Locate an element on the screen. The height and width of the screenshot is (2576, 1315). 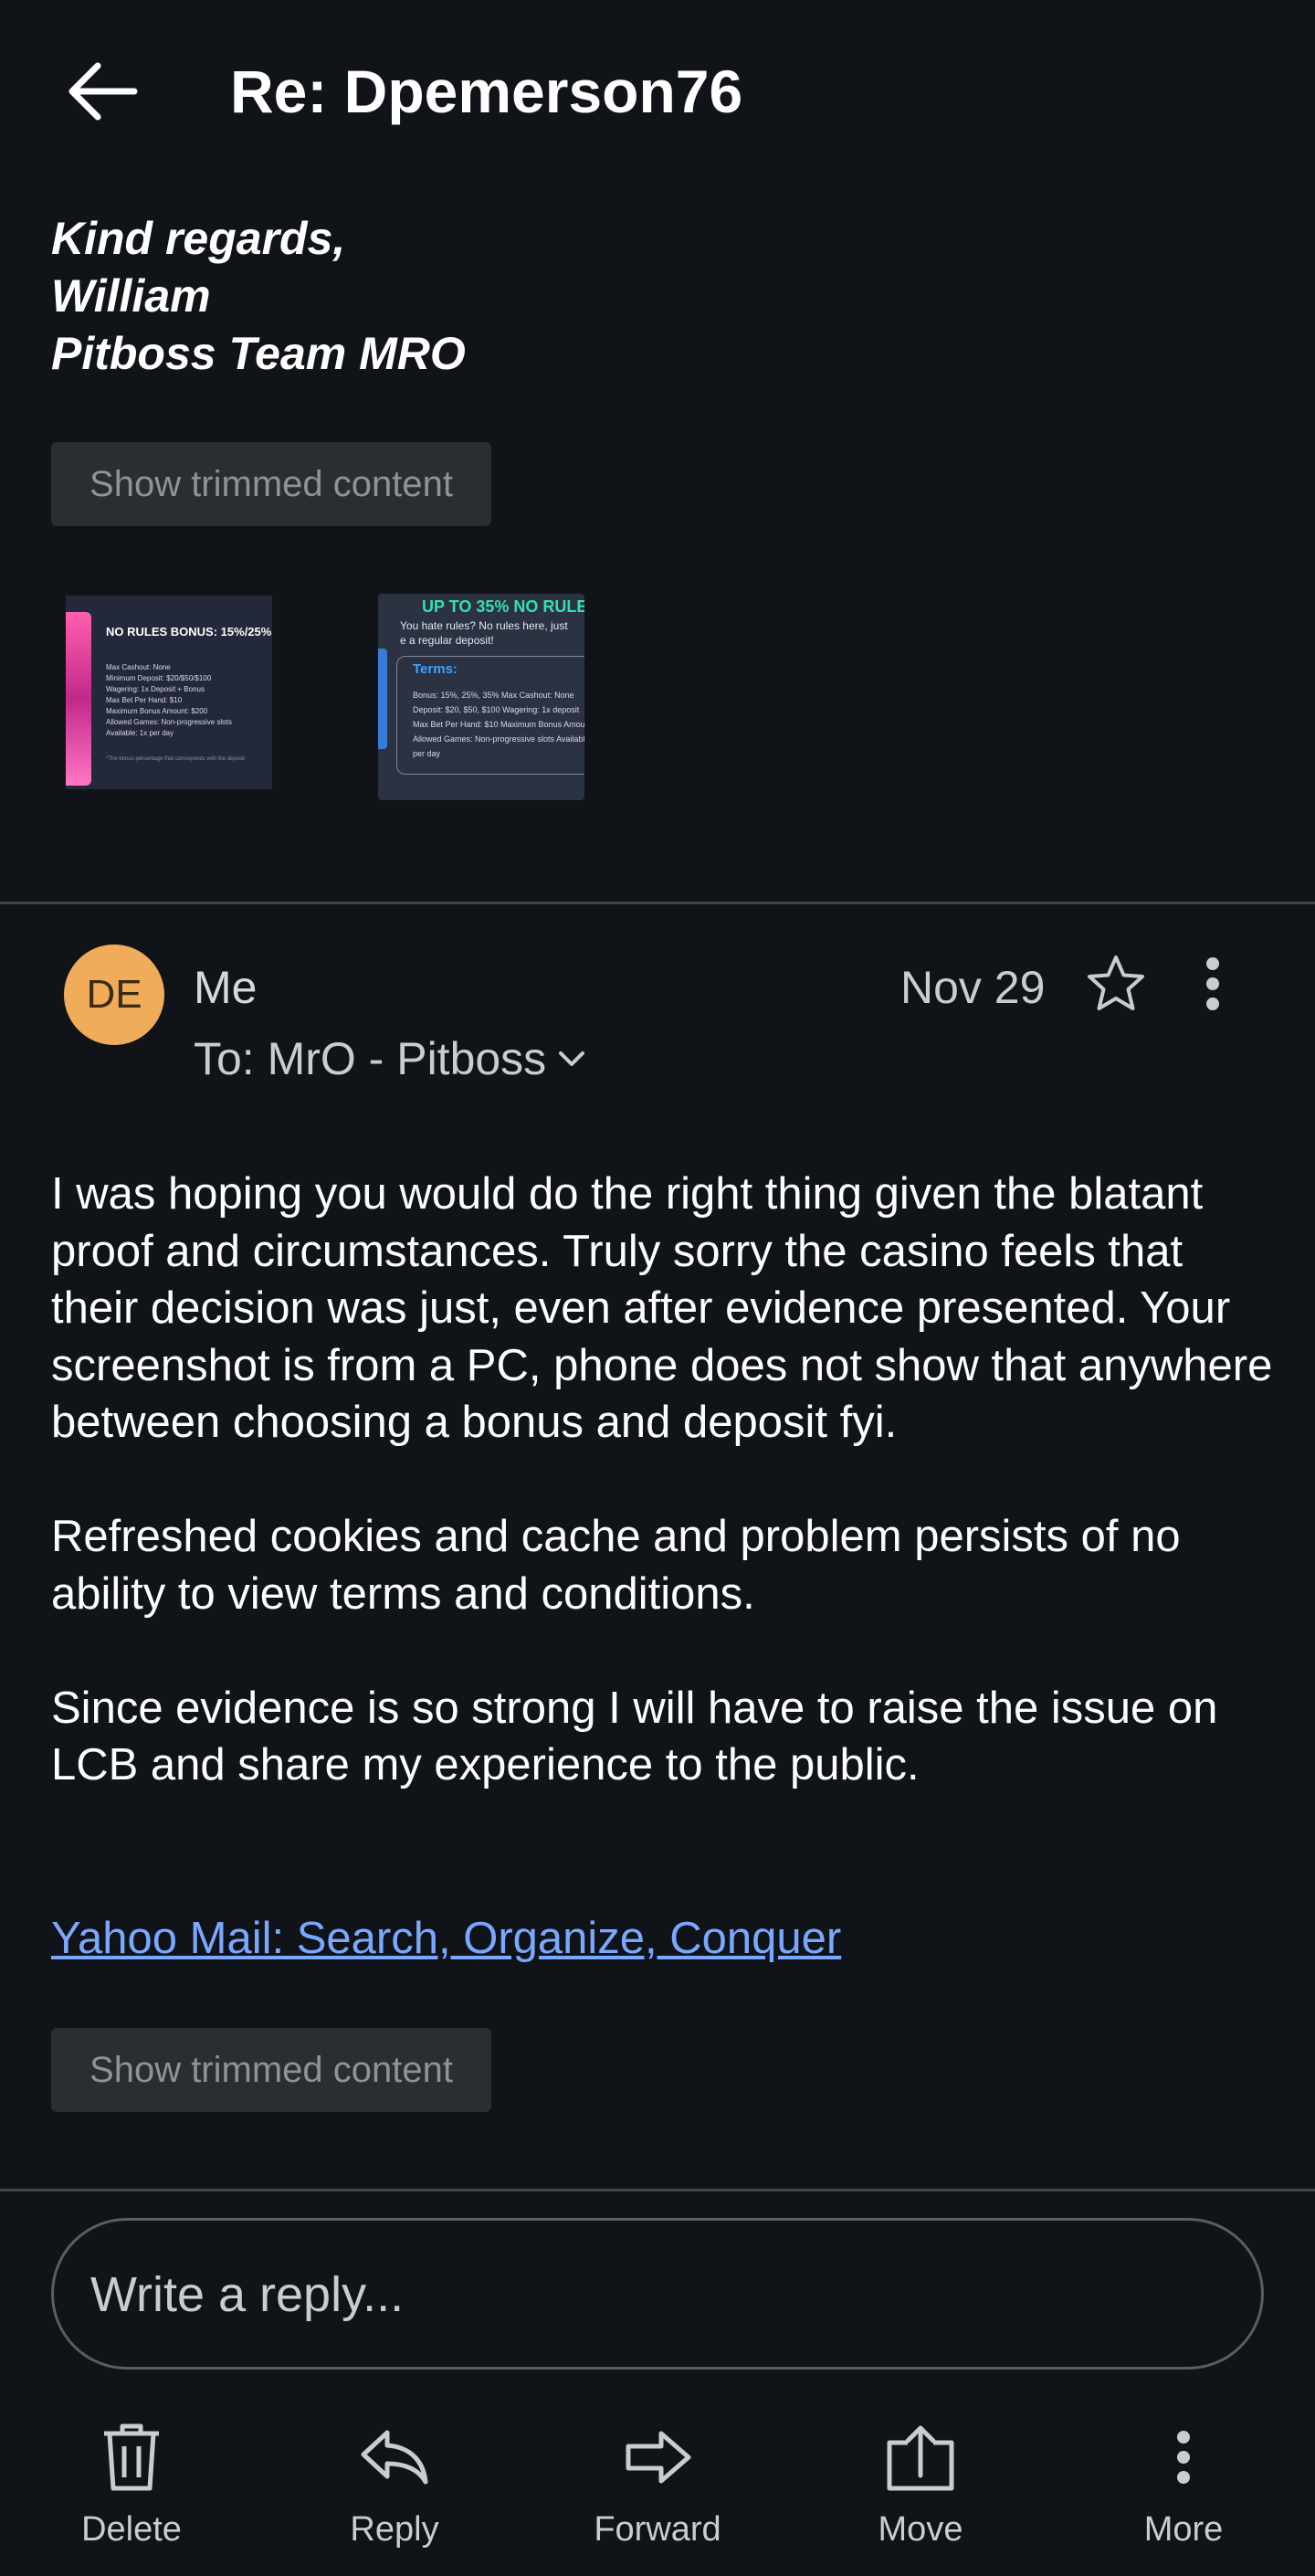
move-label: Move is located at coordinates (920, 2529).